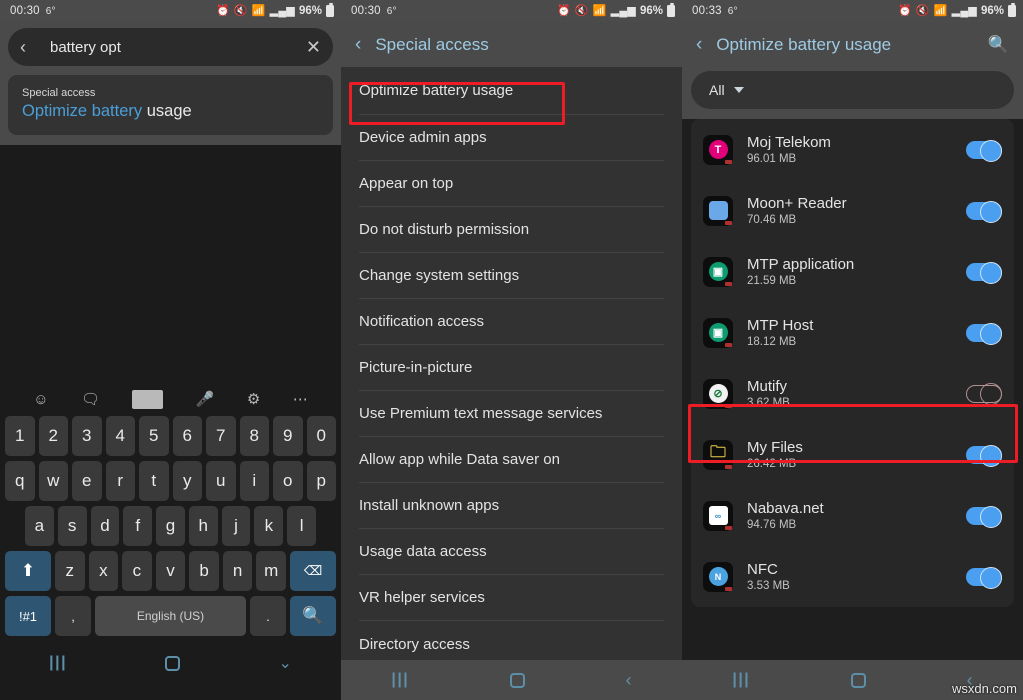  Describe the element at coordinates (203, 526) in the screenshot. I see `key-h: h` at that location.